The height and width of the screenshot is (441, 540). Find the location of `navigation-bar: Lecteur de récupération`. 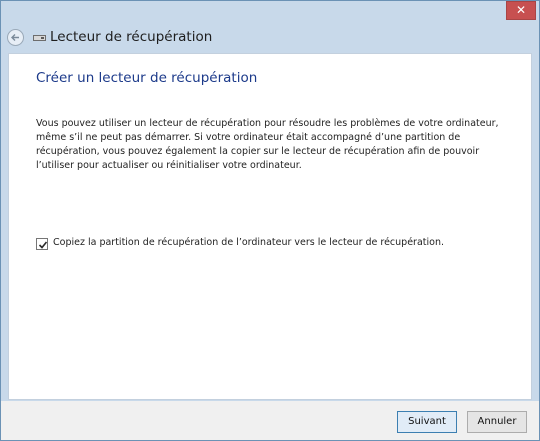

navigation-bar: Lecteur de récupération is located at coordinates (270, 38).